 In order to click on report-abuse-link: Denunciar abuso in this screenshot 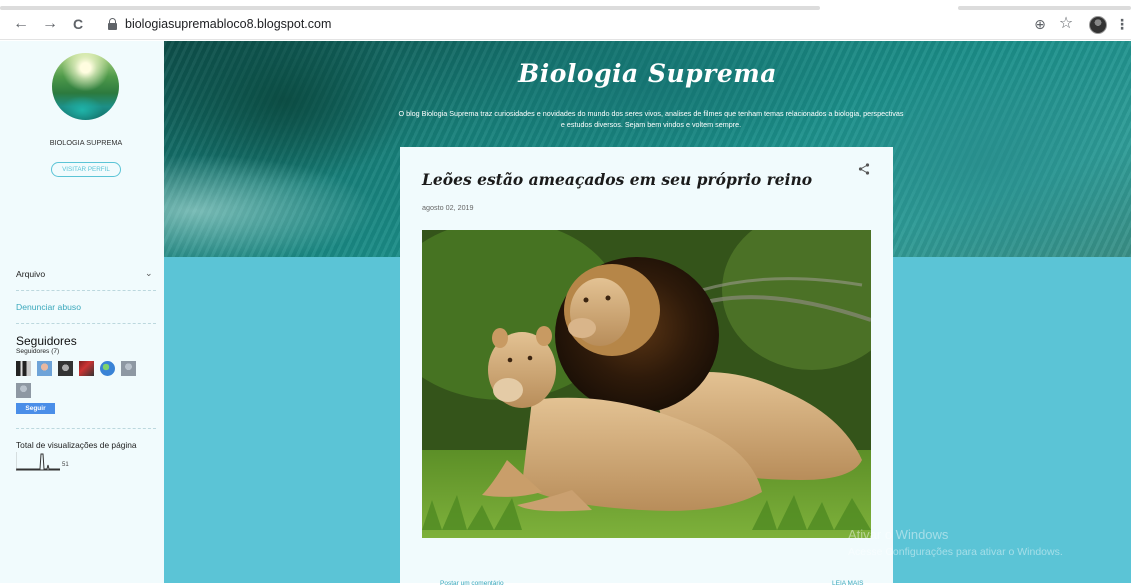, I will do `click(48, 307)`.